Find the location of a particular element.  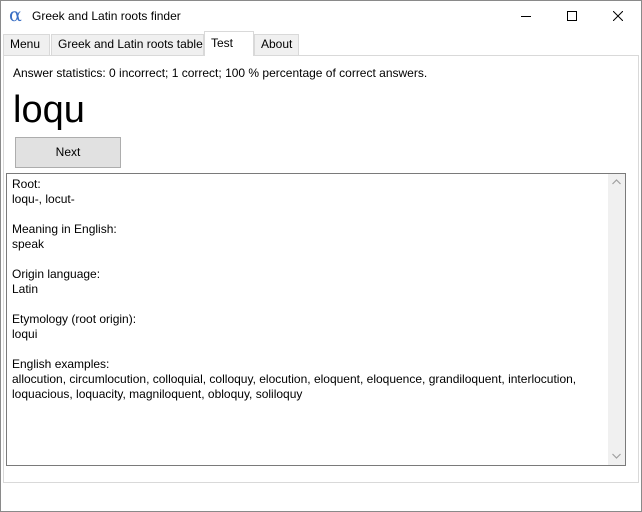

close-icon is located at coordinates (618, 16).